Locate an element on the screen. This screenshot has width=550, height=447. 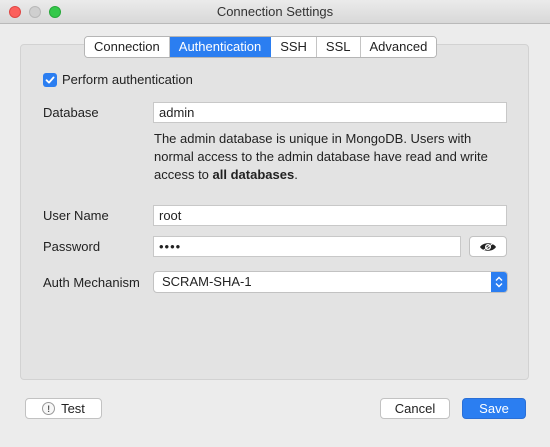
auth-mechanism-value: SCRAM-SHA-1 is located at coordinates (207, 281).